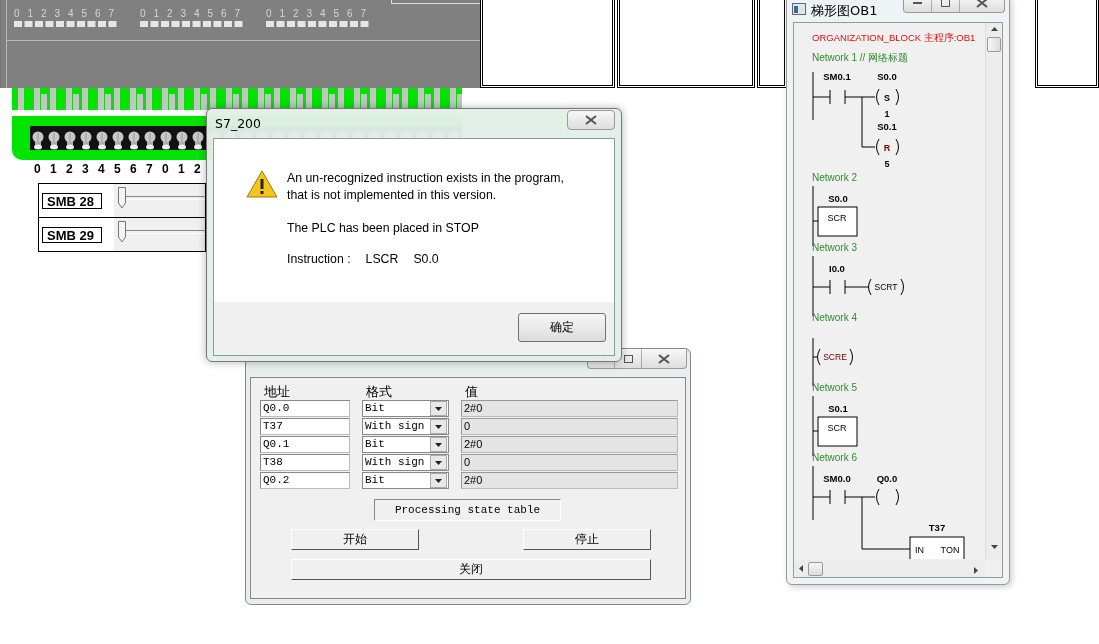 The width and height of the screenshot is (1099, 644). Describe the element at coordinates (837, 478) in the screenshot. I see `operand-label: SM0.0` at that location.